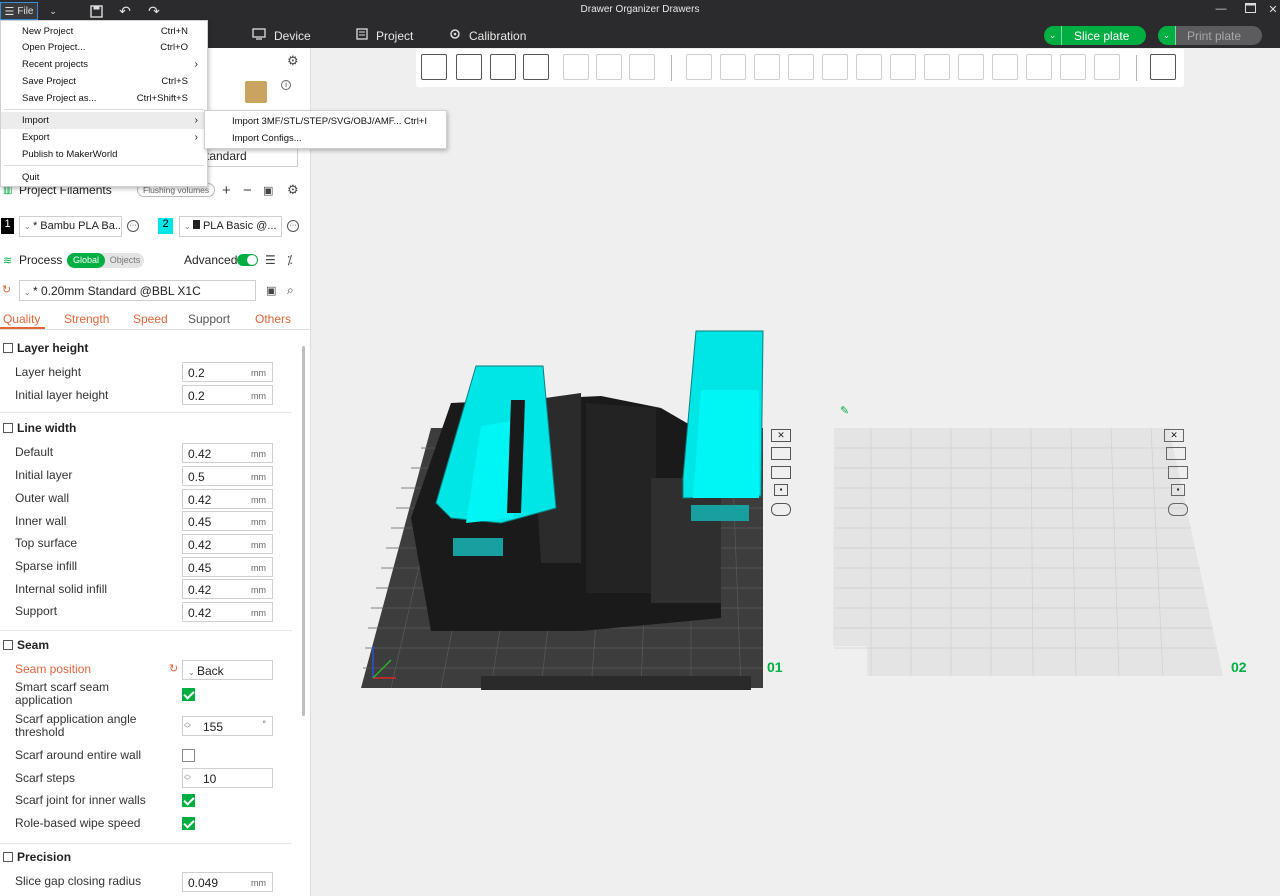 The height and width of the screenshot is (896, 1280). I want to click on close-icon: ✕, so click(1272, 10).